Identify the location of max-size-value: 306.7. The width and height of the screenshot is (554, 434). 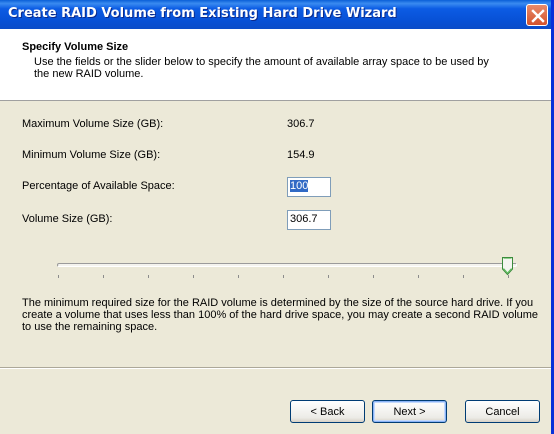
(301, 124).